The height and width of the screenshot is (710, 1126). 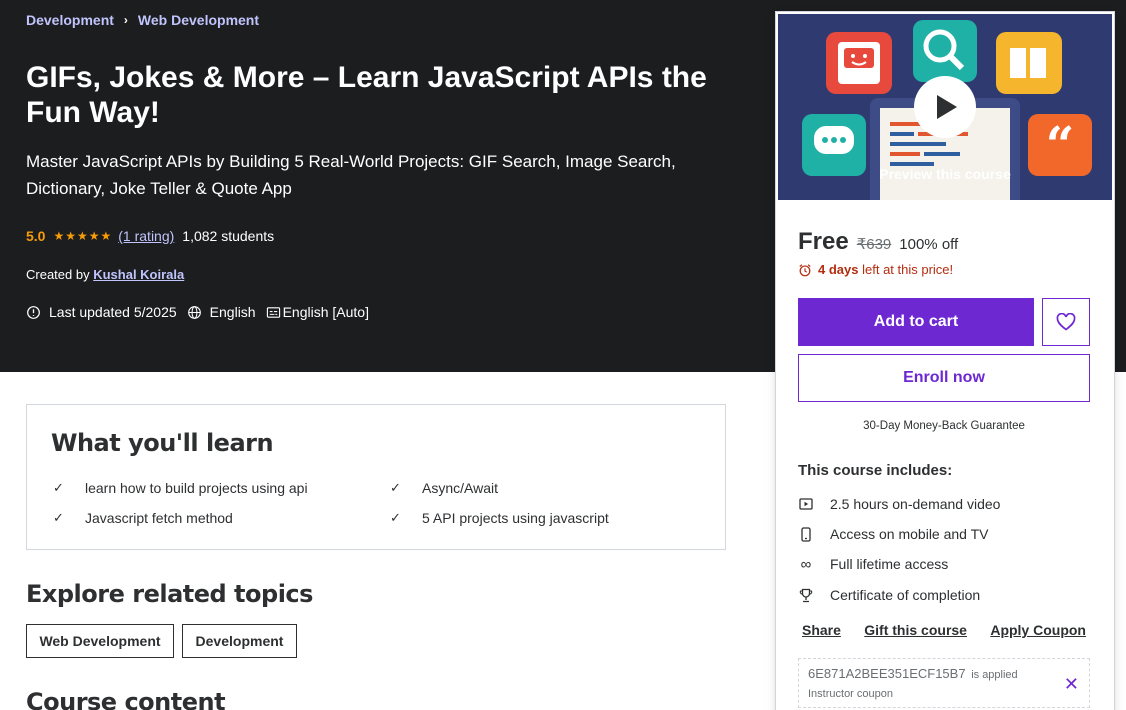 I want to click on include-item-lifetime: ∞ Full lifetime access, so click(x=873, y=564).